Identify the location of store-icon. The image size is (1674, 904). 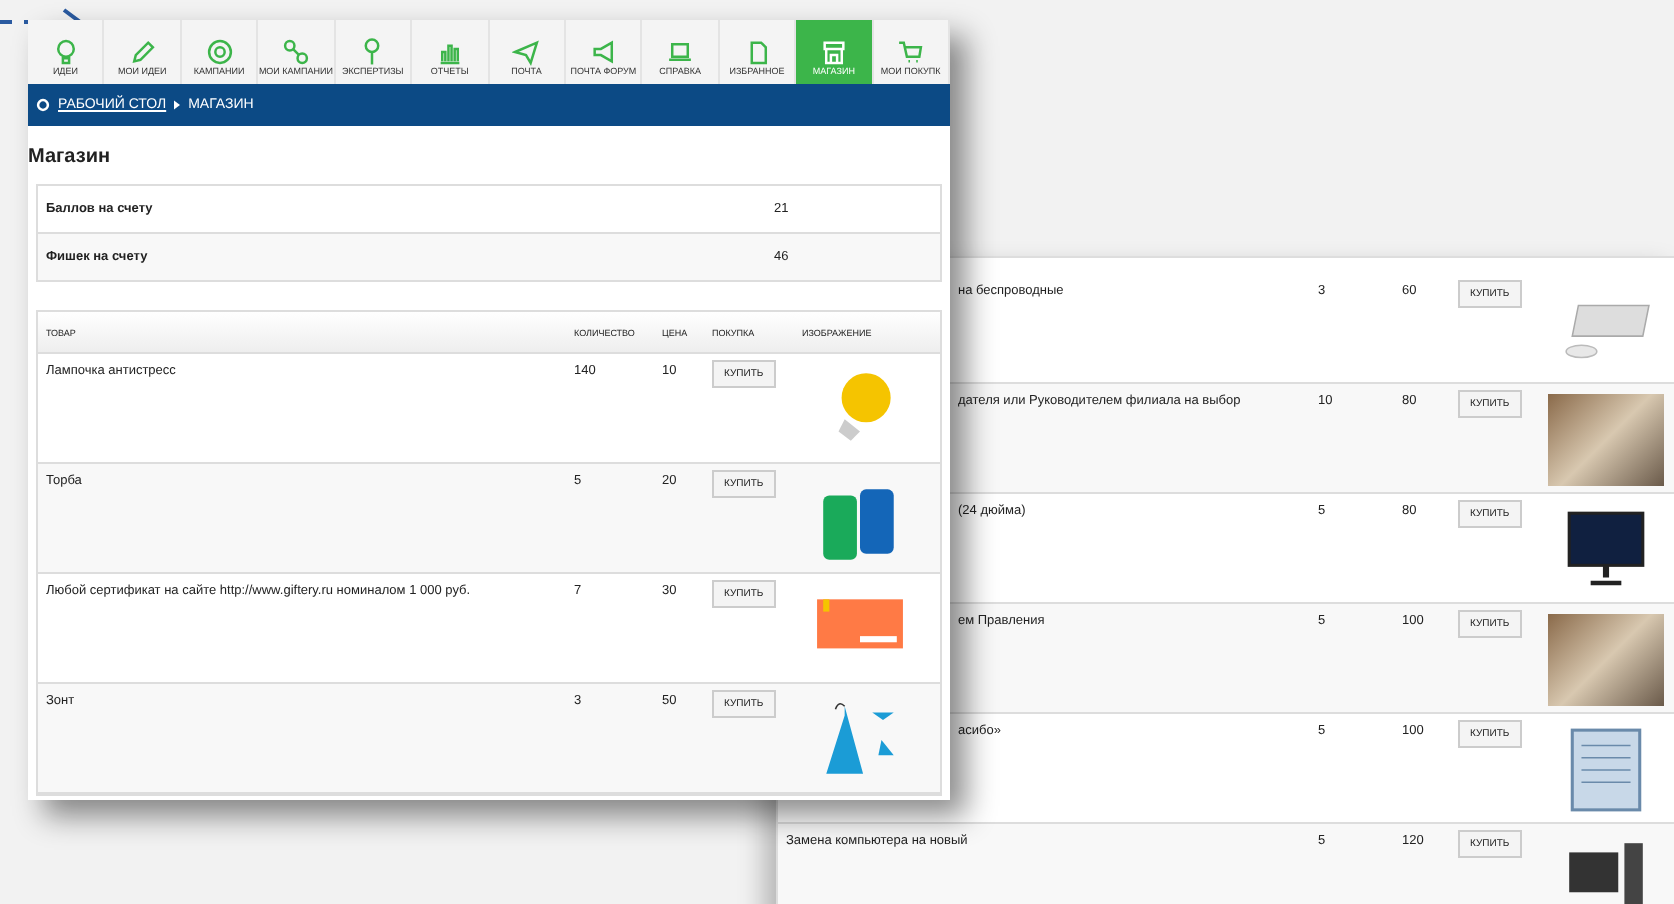
(833, 52).